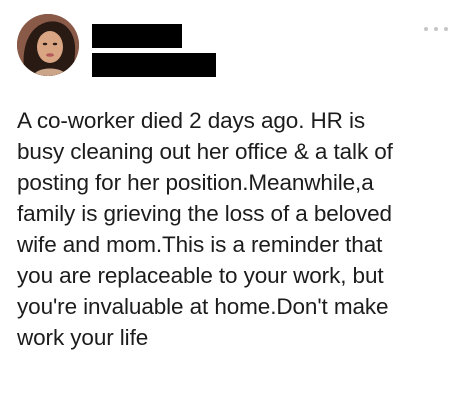 The image size is (474, 405). I want to click on tweet-text-line: wife and mom.This is a reminder that, so click(200, 244).